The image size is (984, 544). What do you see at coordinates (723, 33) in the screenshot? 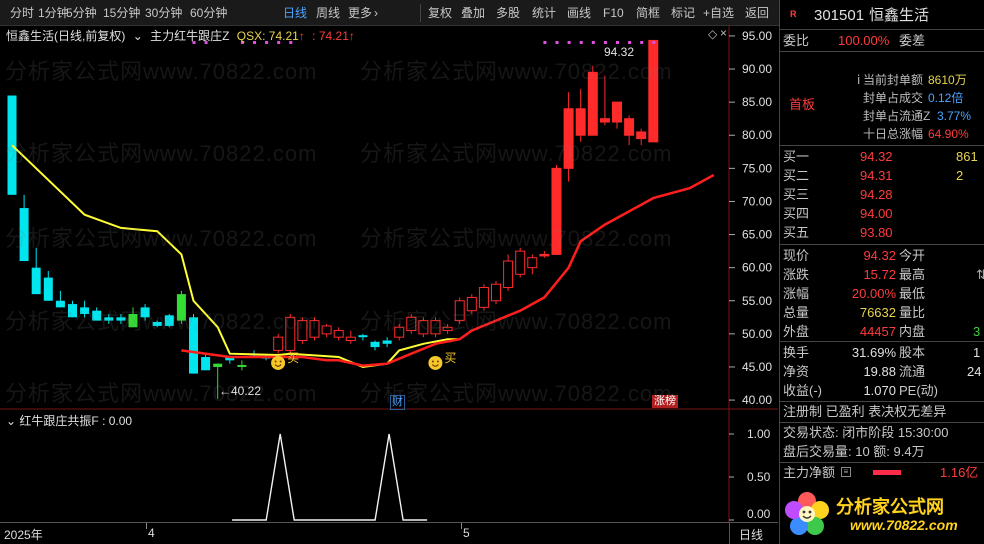
I see `close-icon: ×` at bounding box center [723, 33].